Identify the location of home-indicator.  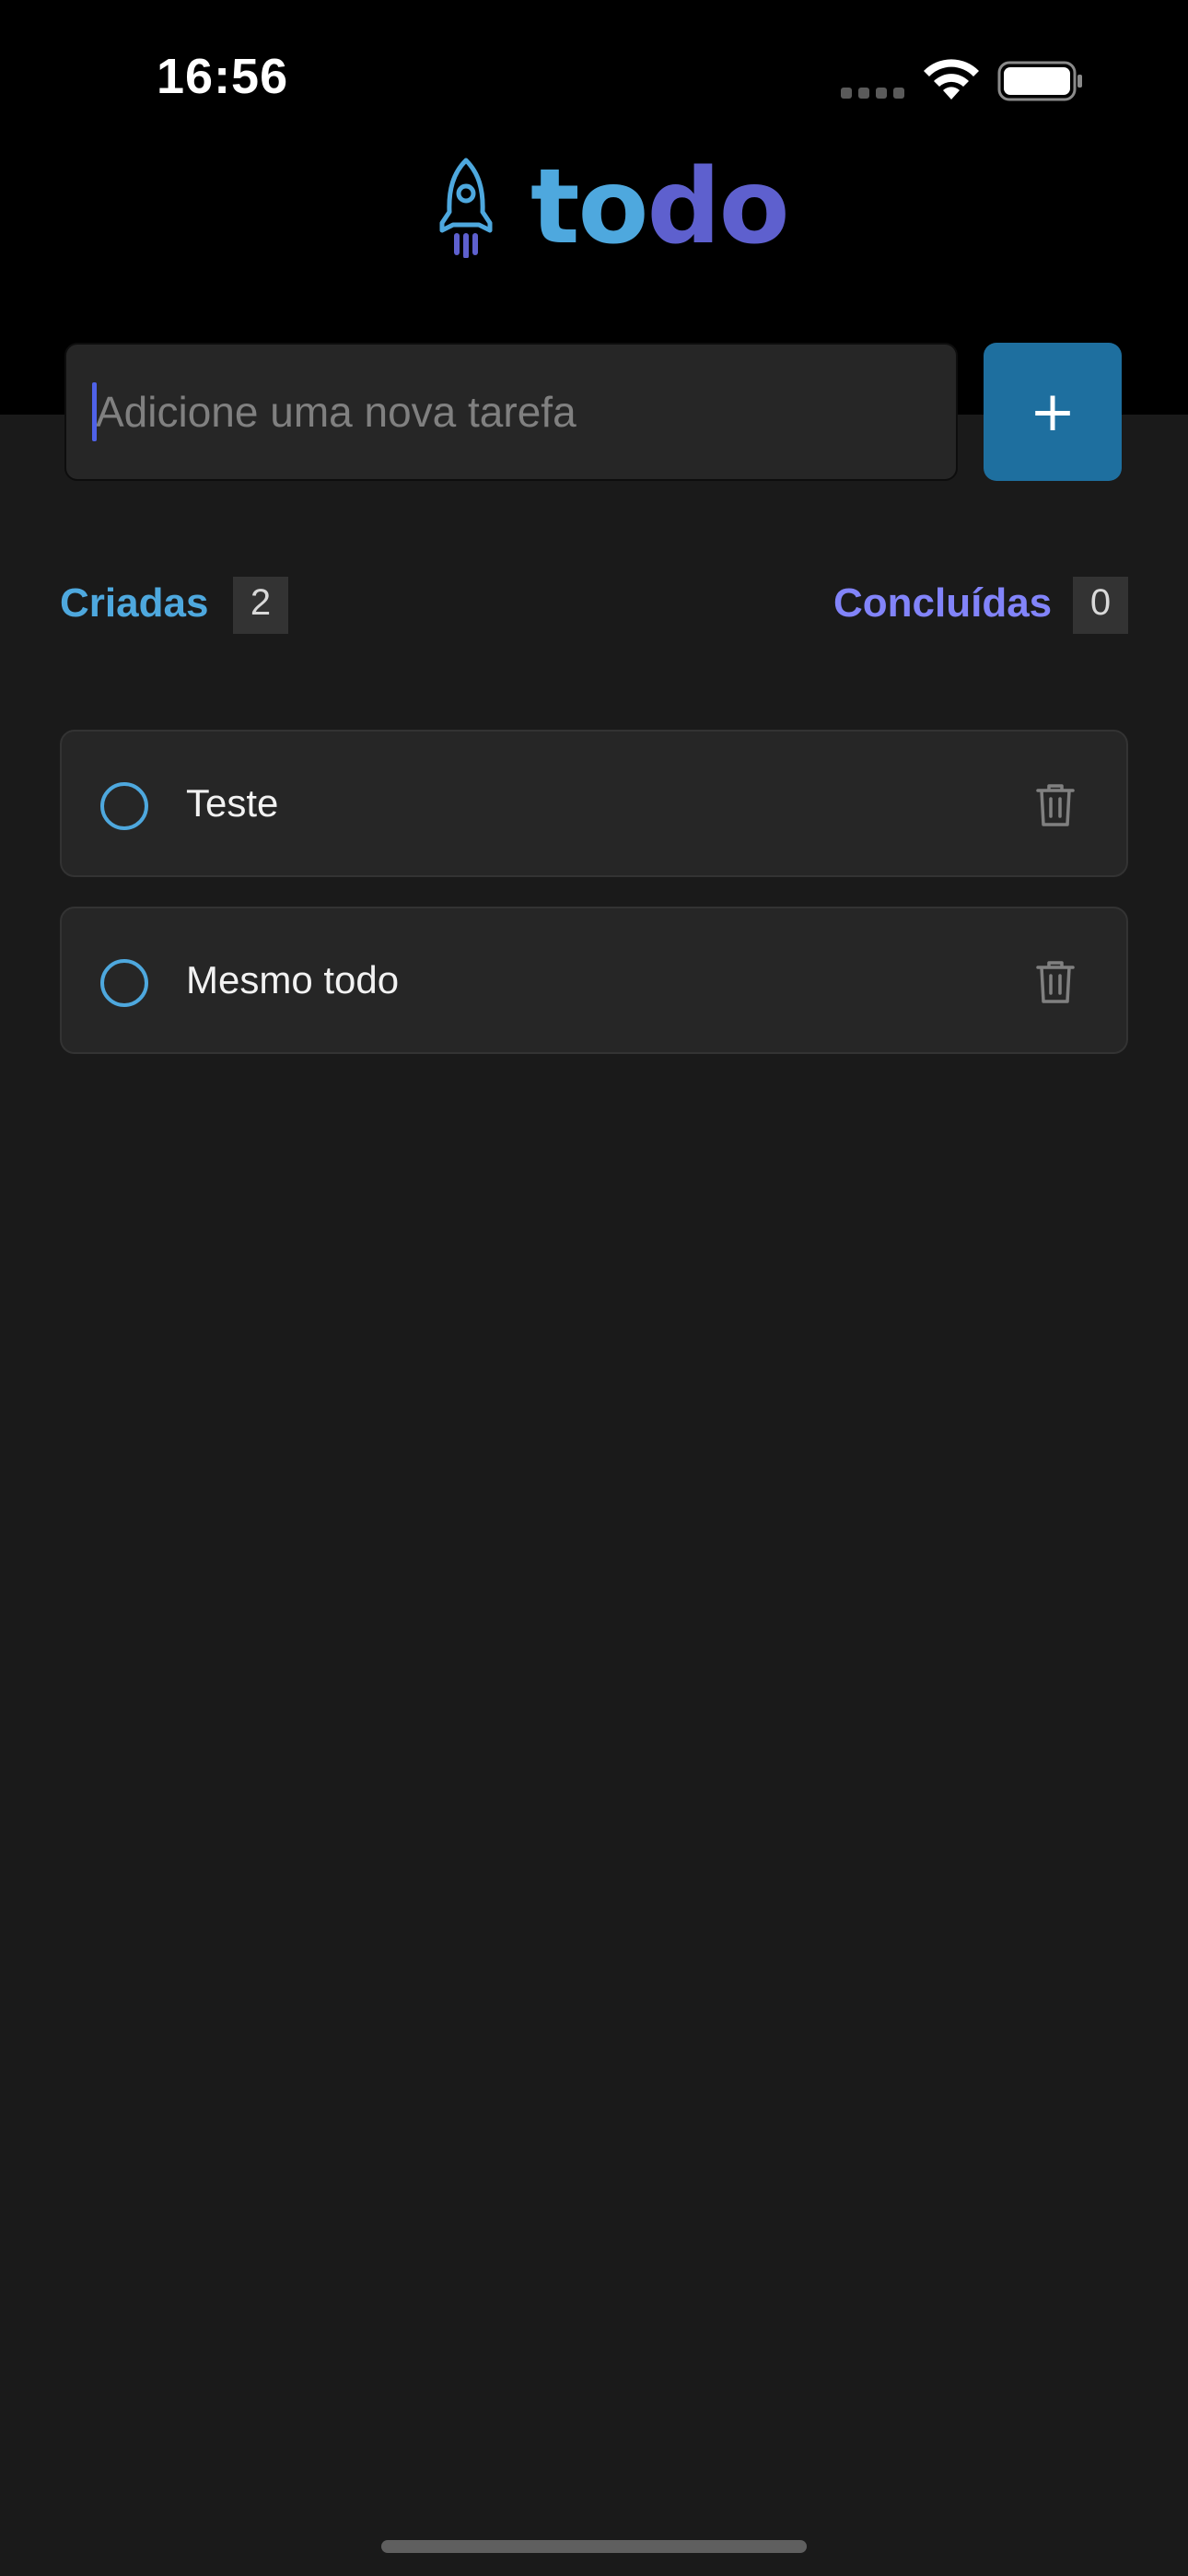
(594, 2546).